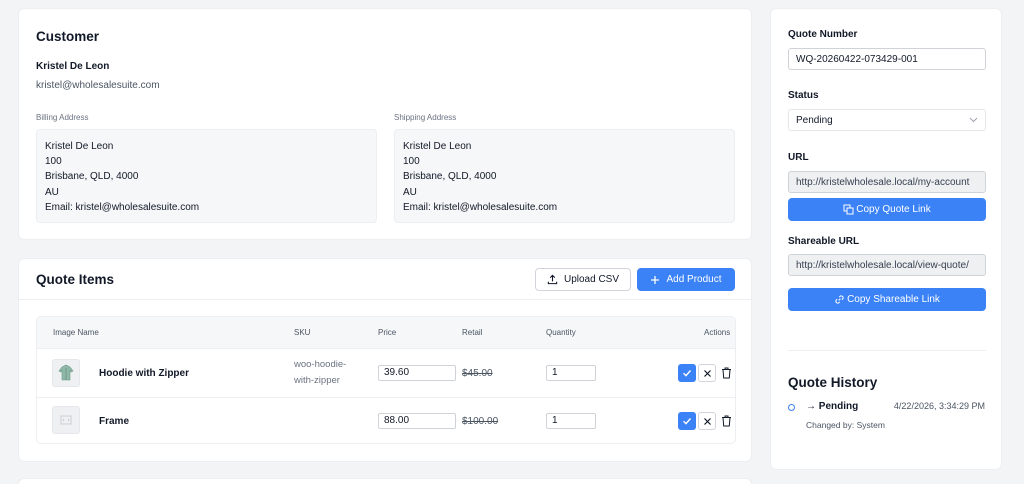 The height and width of the screenshot is (484, 1024). What do you see at coordinates (68, 36) in the screenshot?
I see `customer-title: Customer` at bounding box center [68, 36].